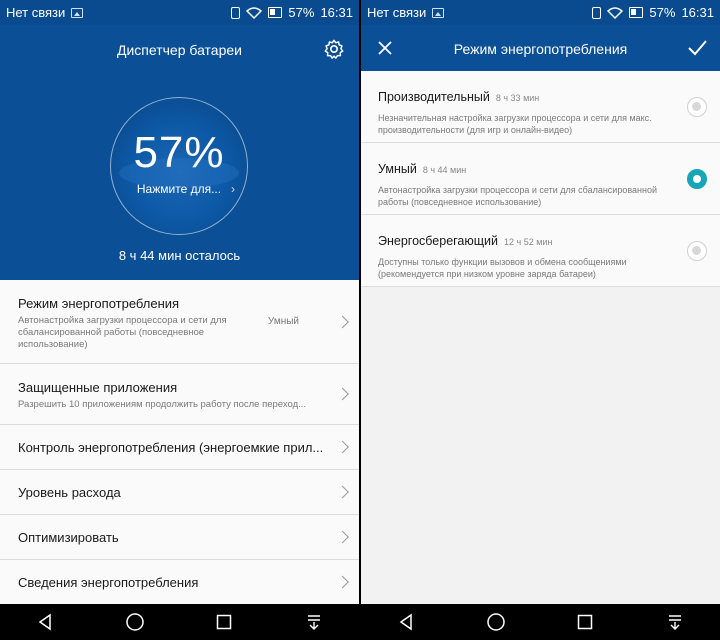 Image resolution: width=720 pixels, height=640 pixels. What do you see at coordinates (434, 97) in the screenshot?
I see `option-name: Производительный` at bounding box center [434, 97].